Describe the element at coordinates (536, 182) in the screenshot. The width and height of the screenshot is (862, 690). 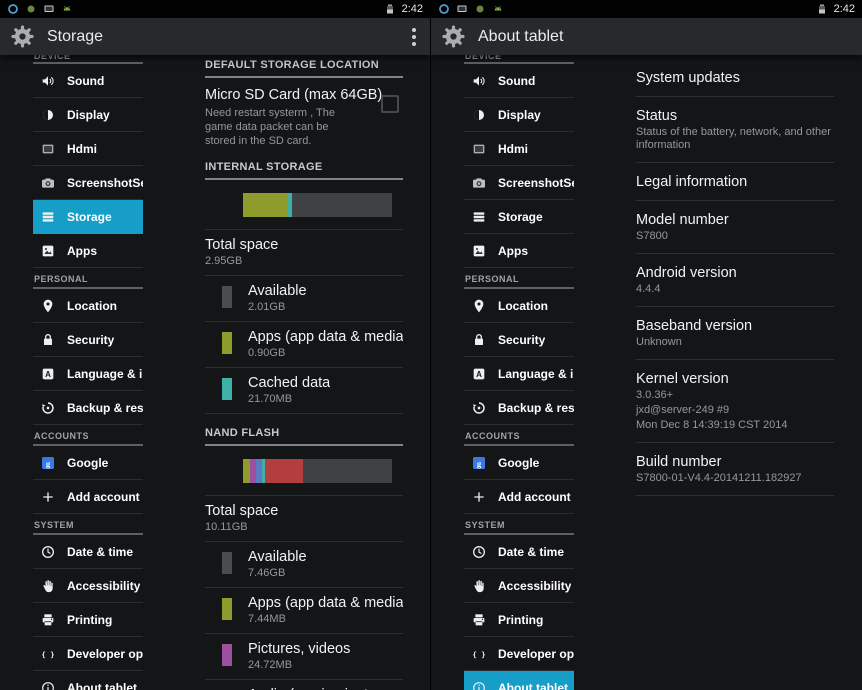
I see `sidebar-item-label: ScreenshotSe` at that location.